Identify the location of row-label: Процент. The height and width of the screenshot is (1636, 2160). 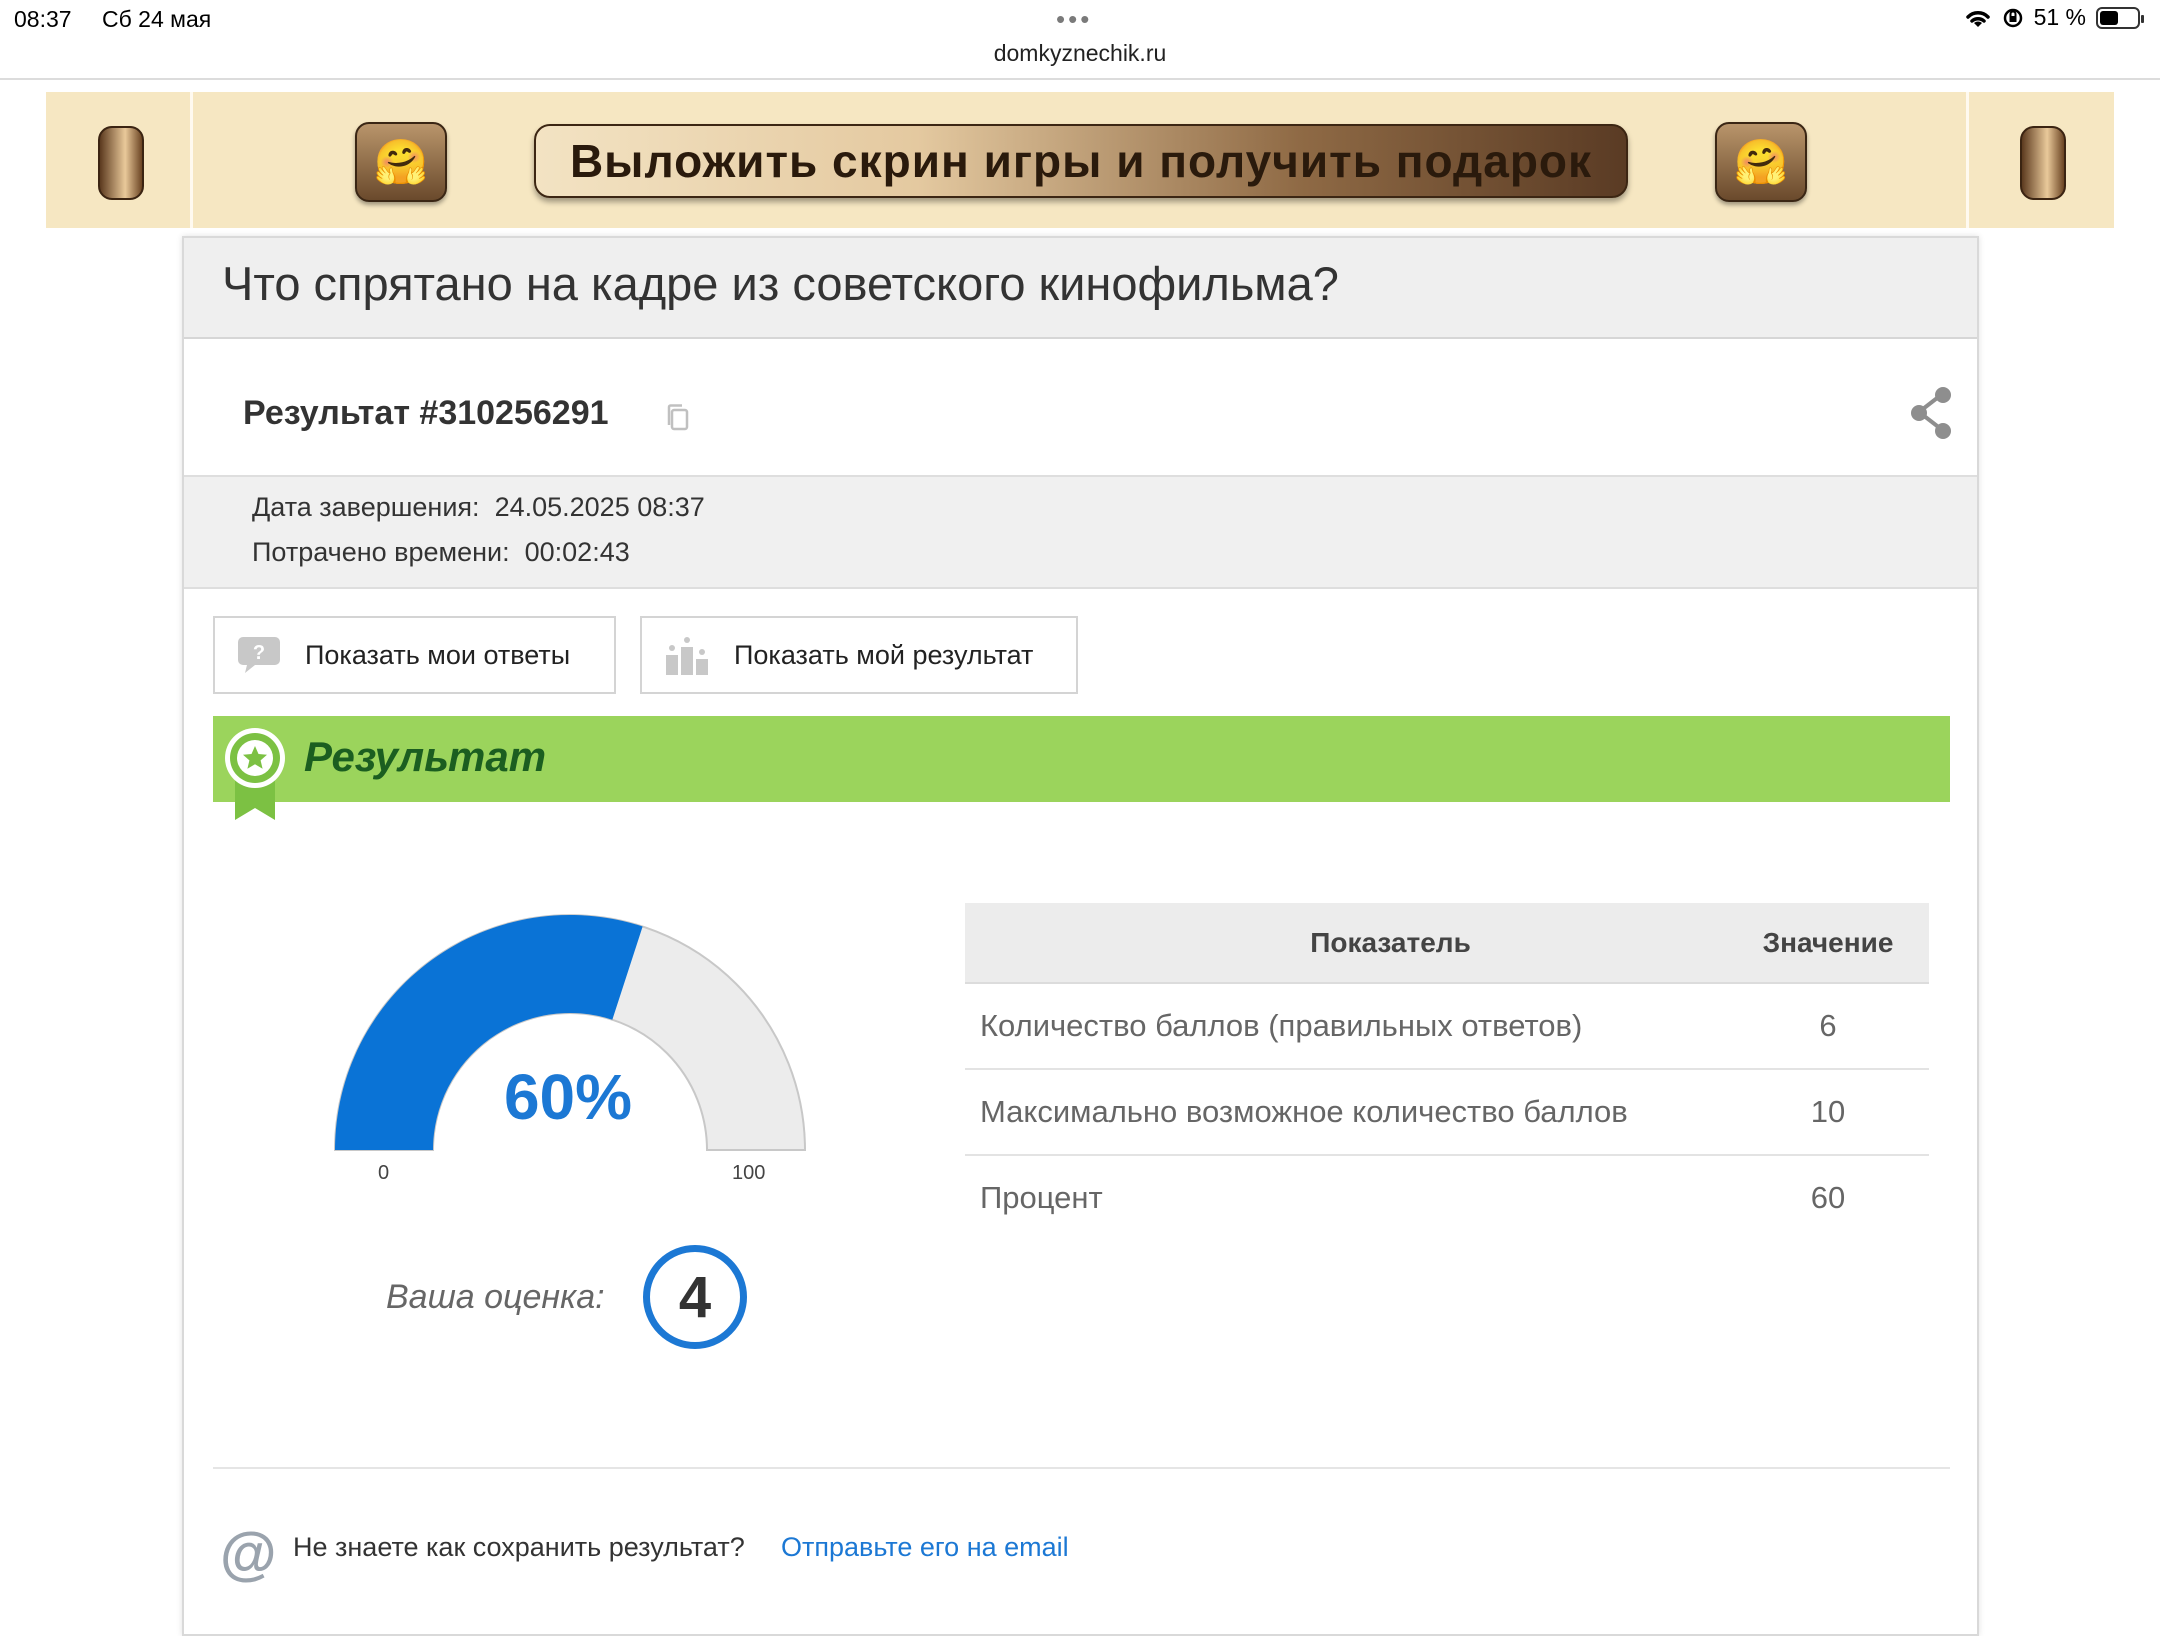
(1041, 1197).